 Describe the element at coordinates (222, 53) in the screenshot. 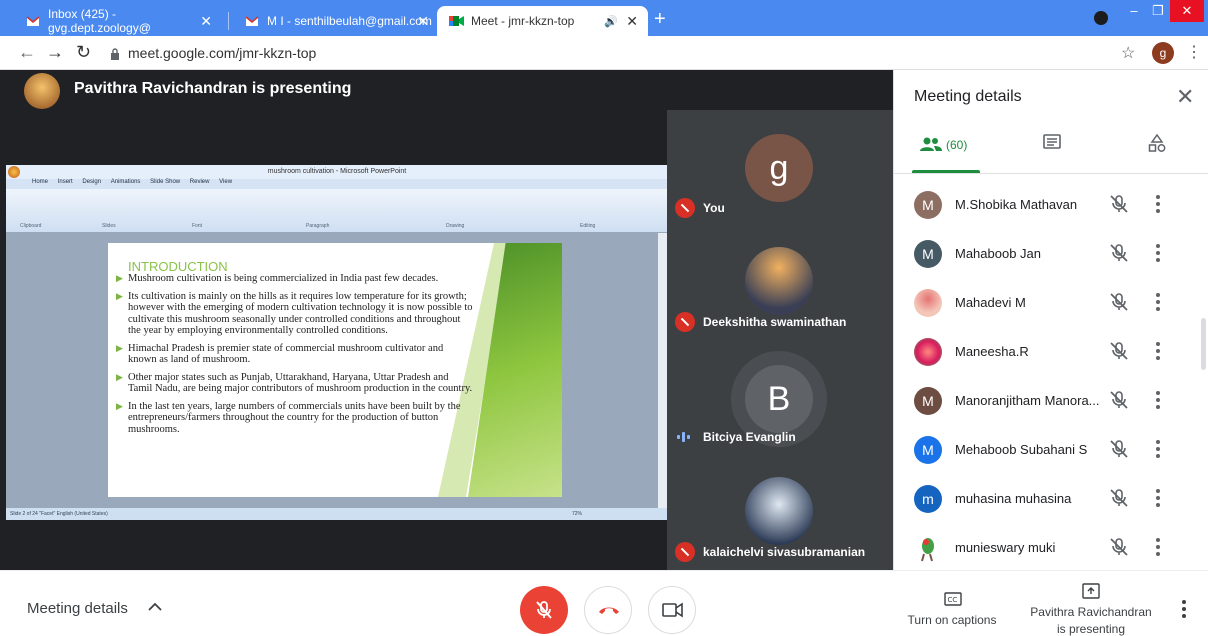

I see `url-field: meet.google.com/jmr-kkzn-top` at that location.